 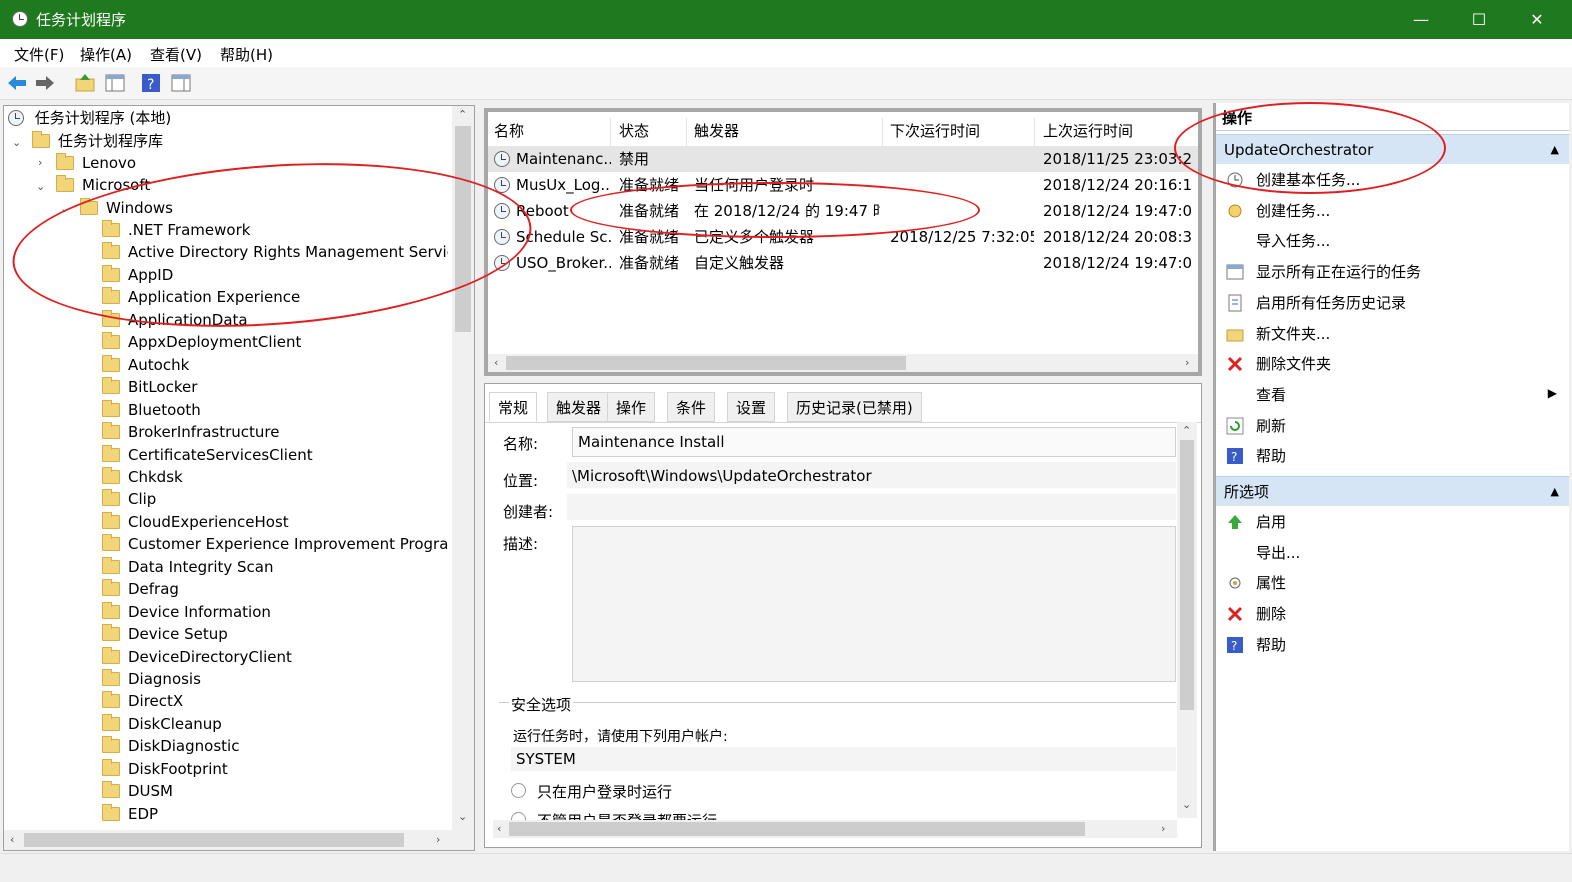 I want to click on tree-folder-item: BitLocker, so click(x=275, y=387).